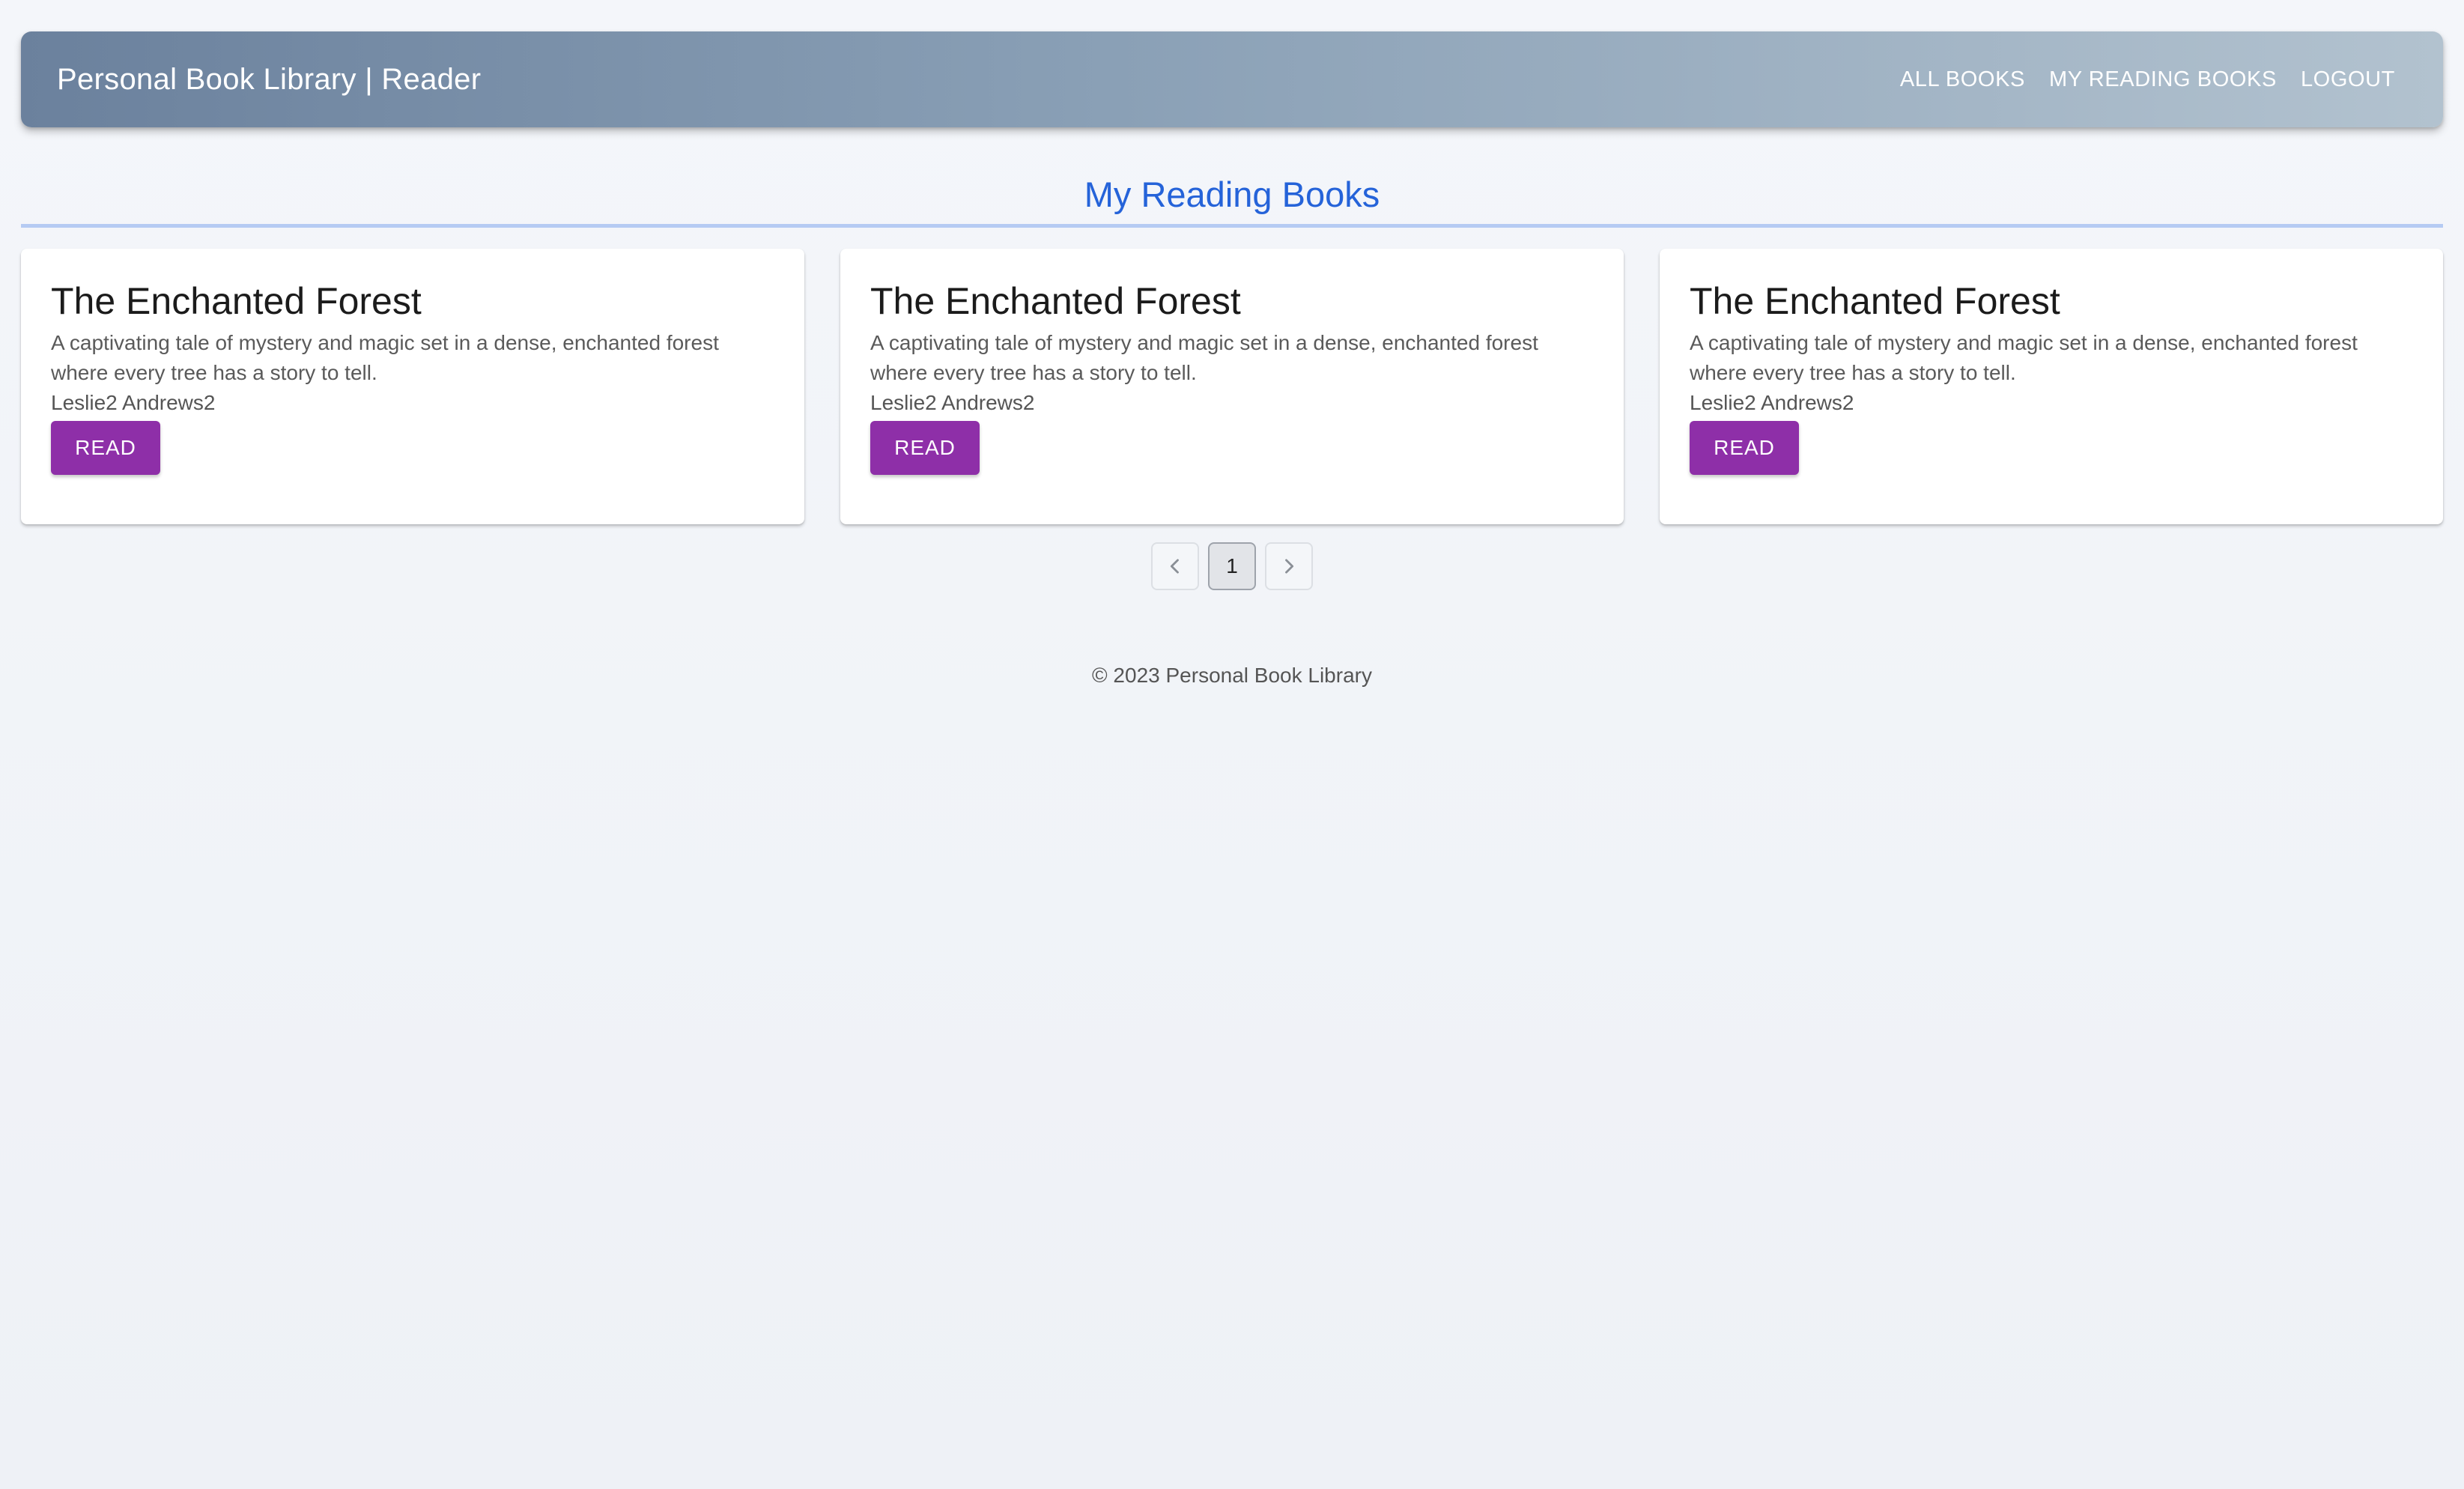  I want to click on page-title-section: My Reading Books, so click(1232, 201).